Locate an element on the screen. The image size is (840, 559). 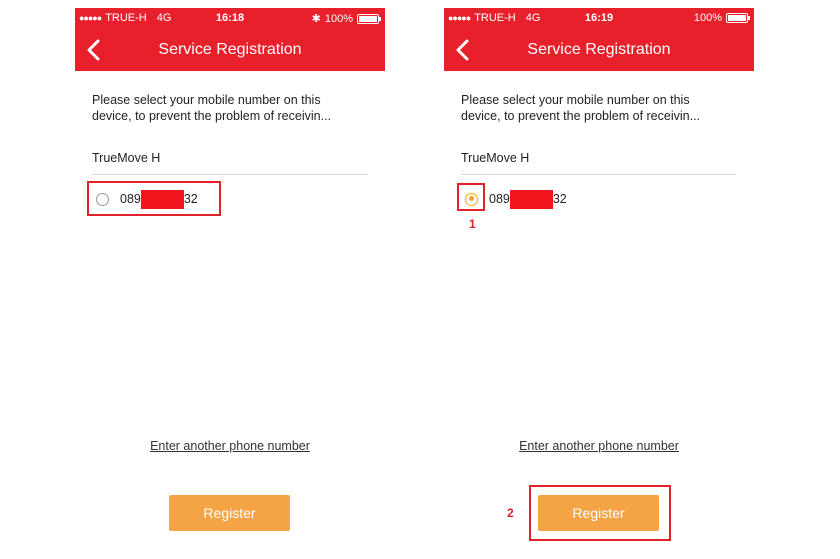
bluetooth-icon: ✱ is located at coordinates (316, 19).